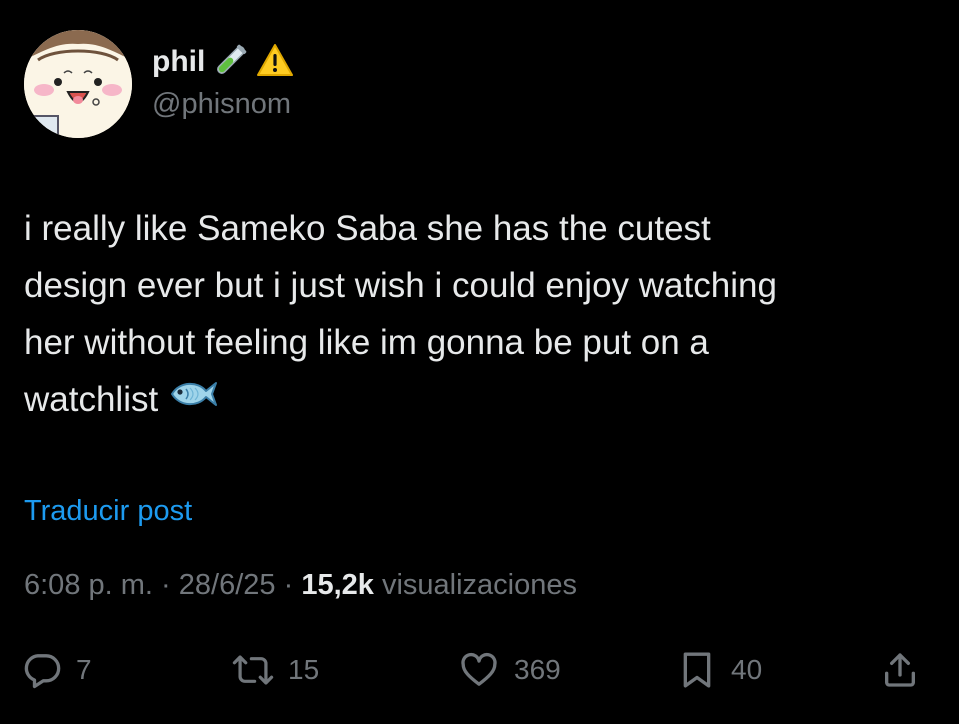  I want to click on share-icon, so click(900, 670).